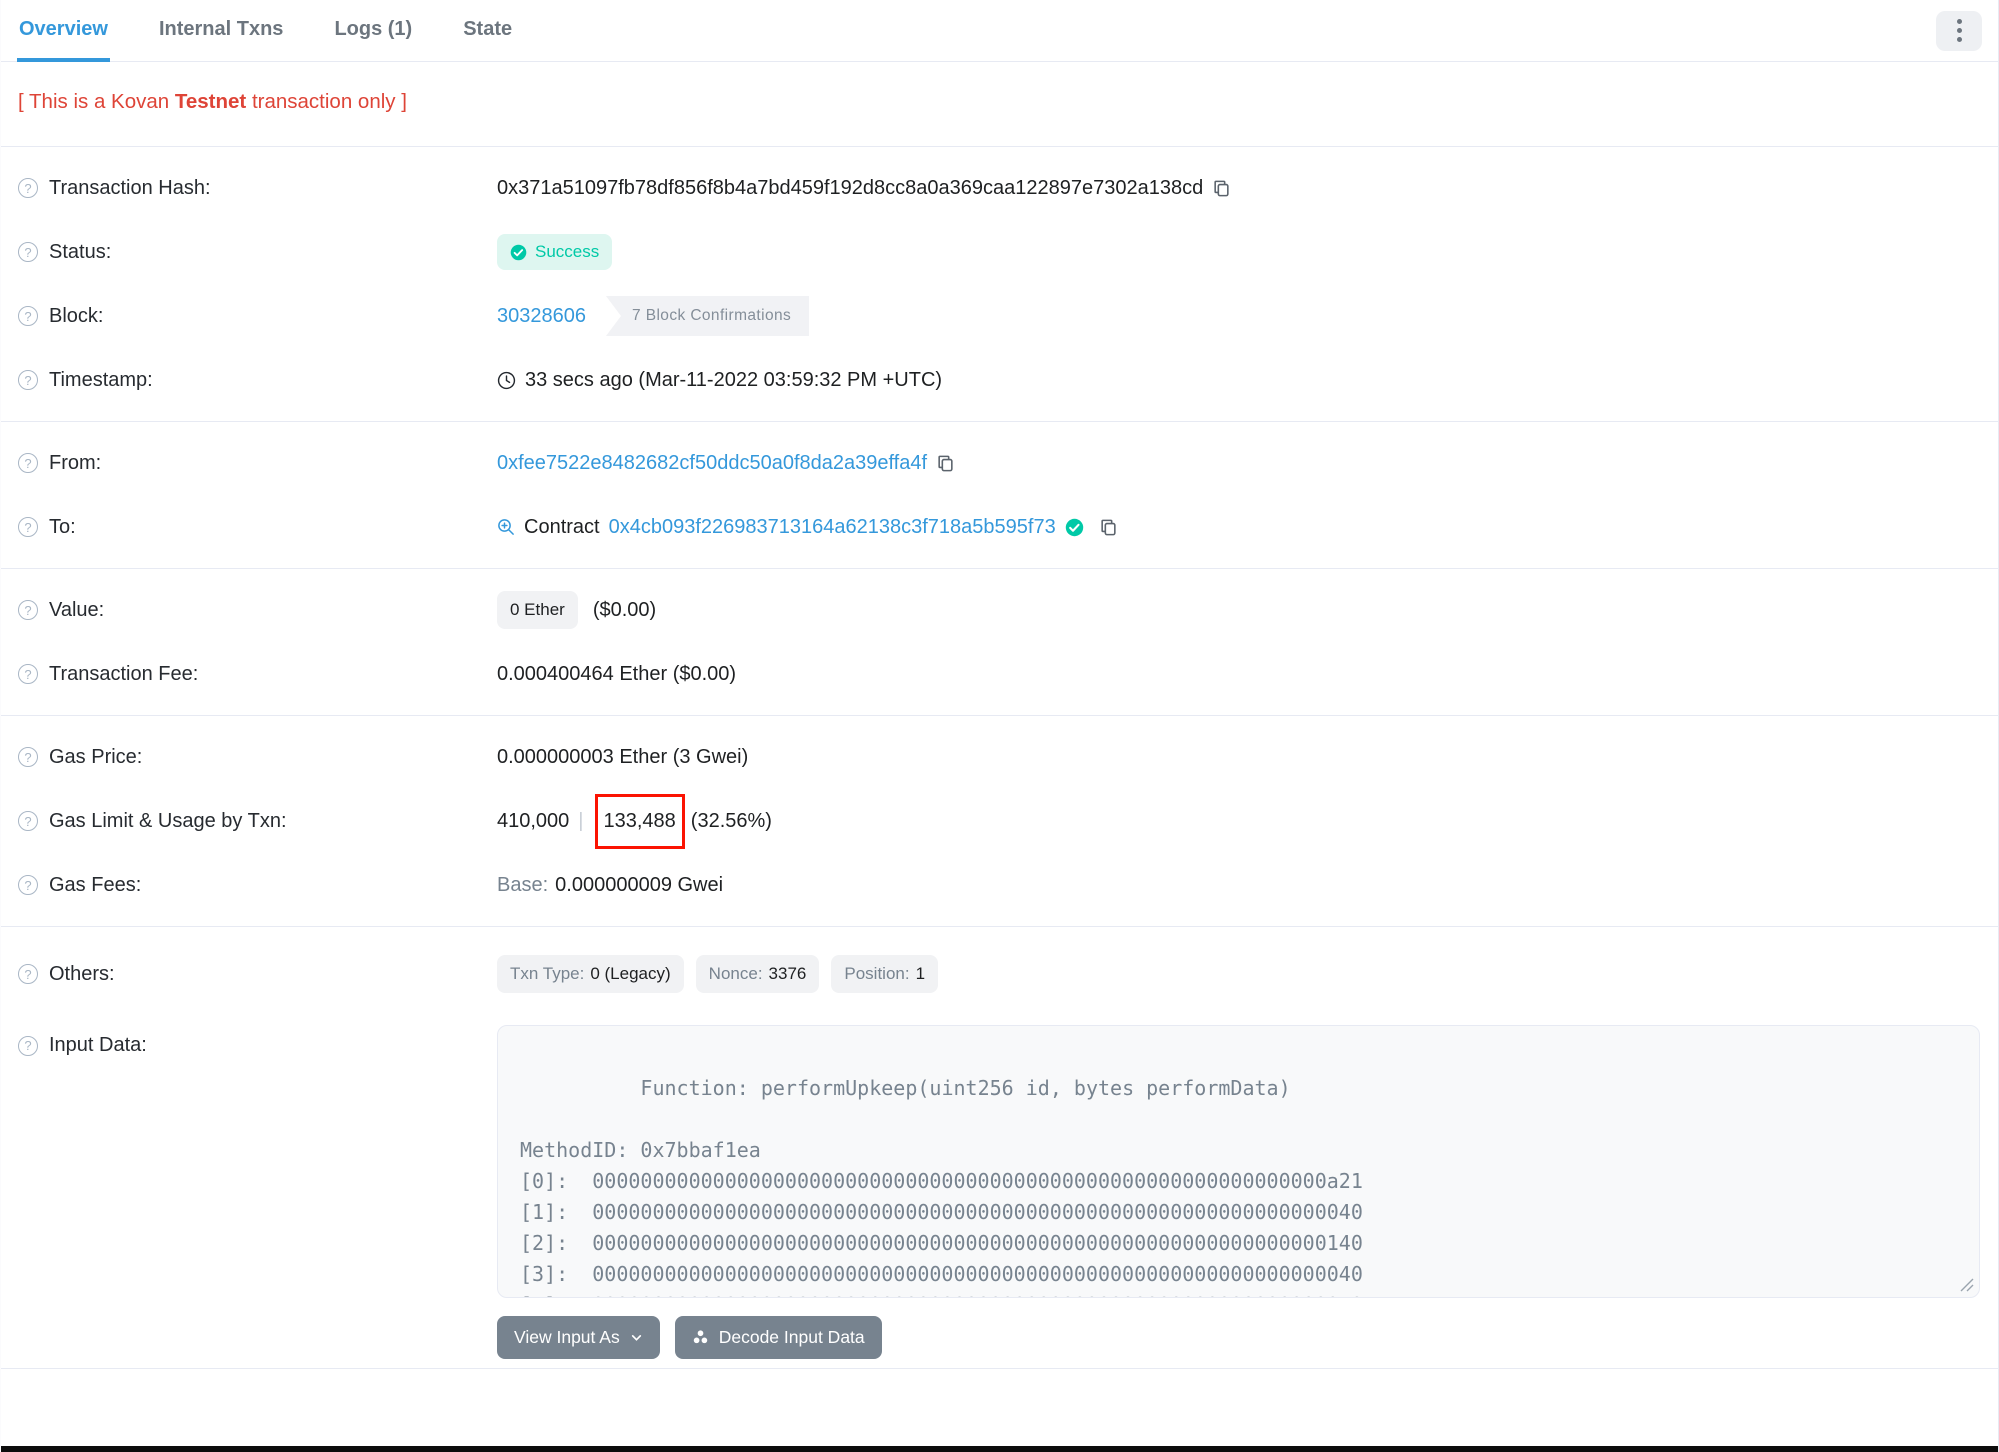 This screenshot has height=1452, width=1999. What do you see at coordinates (920, 973) in the screenshot?
I see `position-value: 1` at bounding box center [920, 973].